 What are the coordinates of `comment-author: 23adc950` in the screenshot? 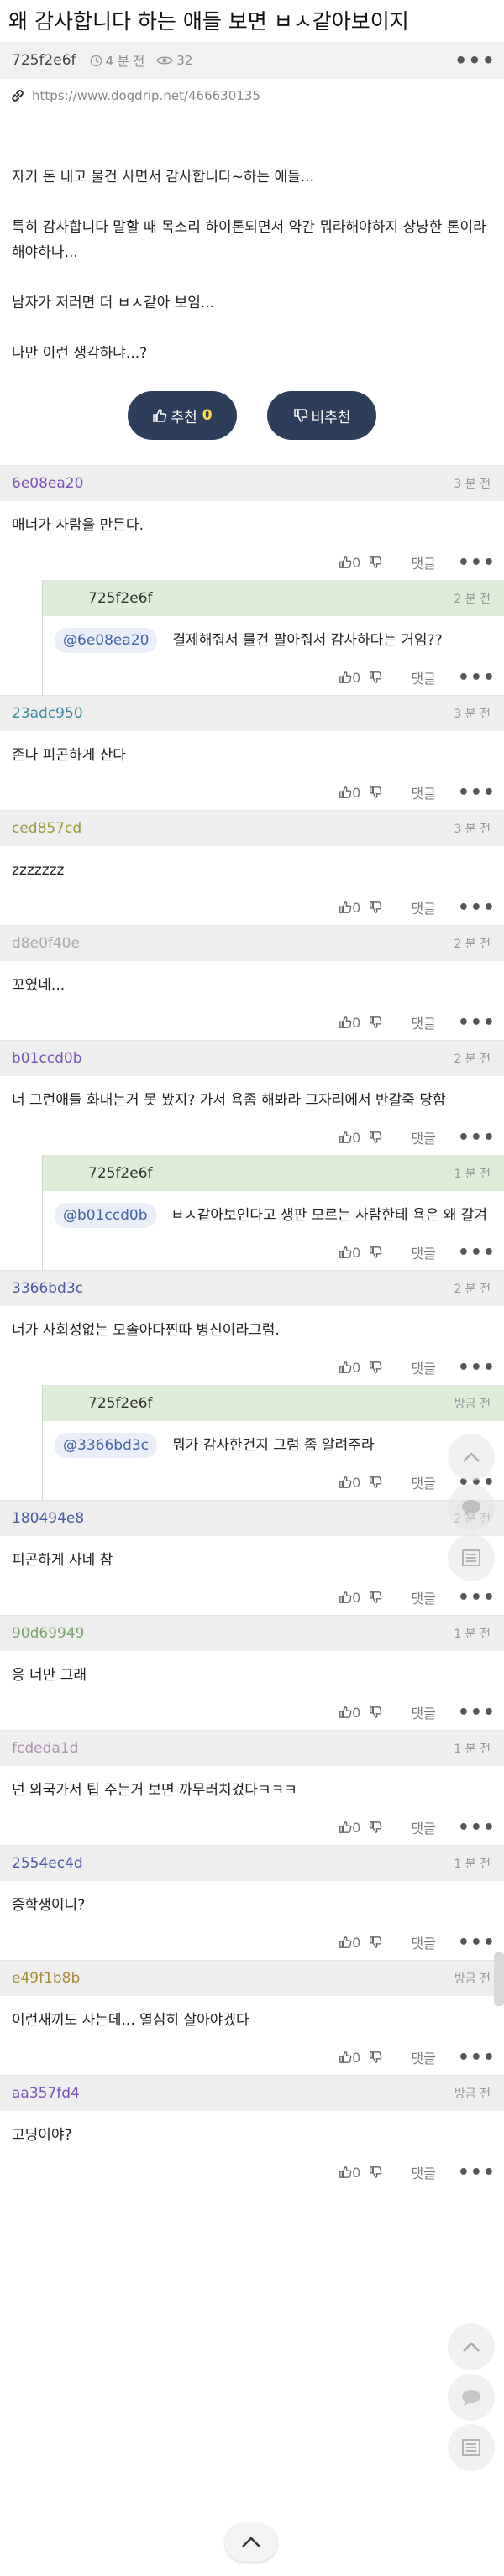 It's located at (47, 713).